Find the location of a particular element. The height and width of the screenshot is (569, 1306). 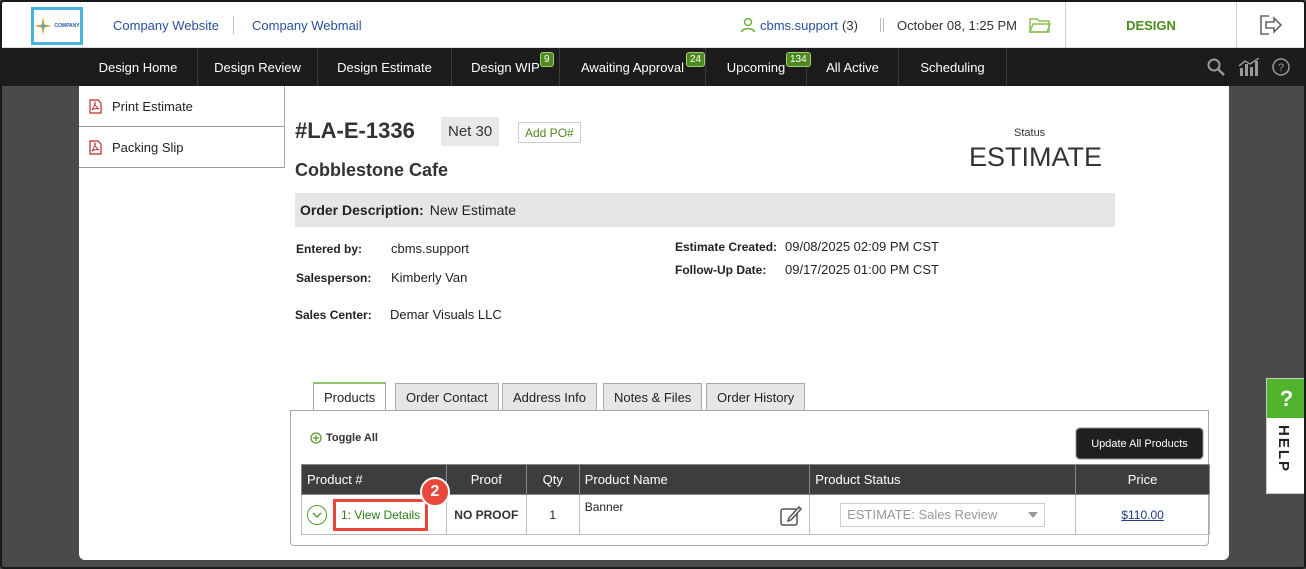

tab-address-info: Address Info is located at coordinates (549, 396).